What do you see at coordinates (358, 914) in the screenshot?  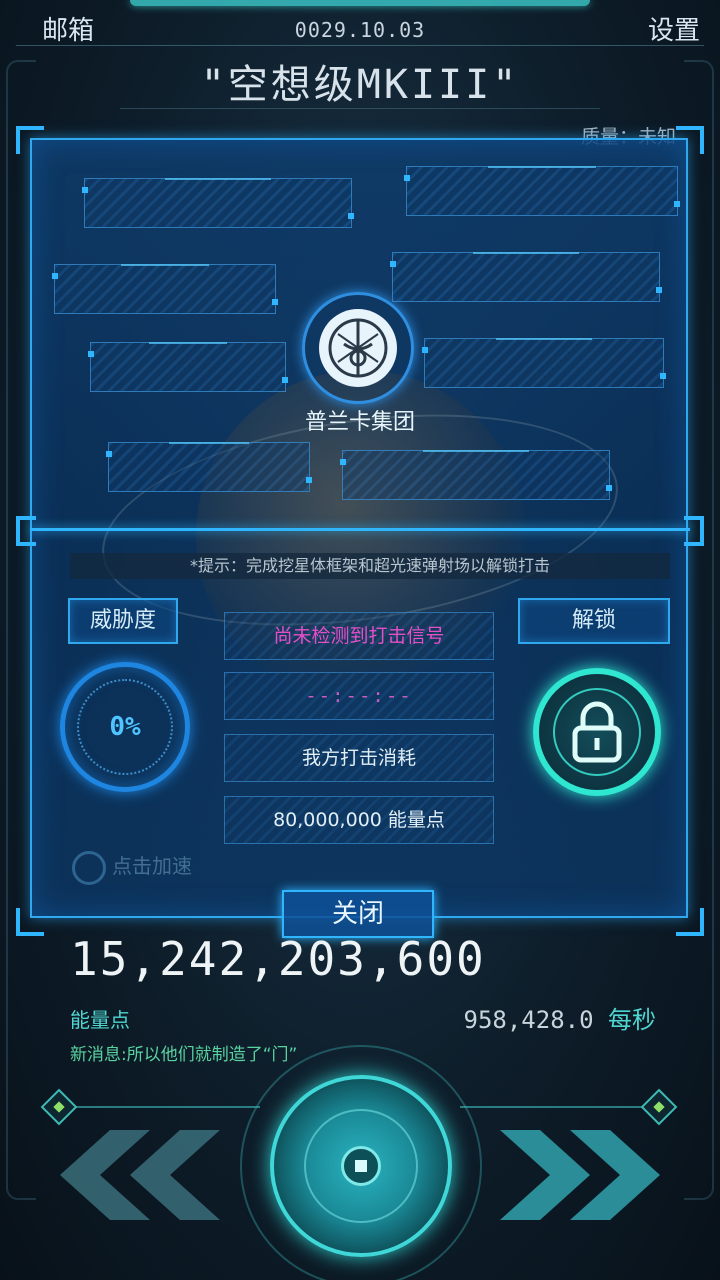 I see `close-button: 关闭` at bounding box center [358, 914].